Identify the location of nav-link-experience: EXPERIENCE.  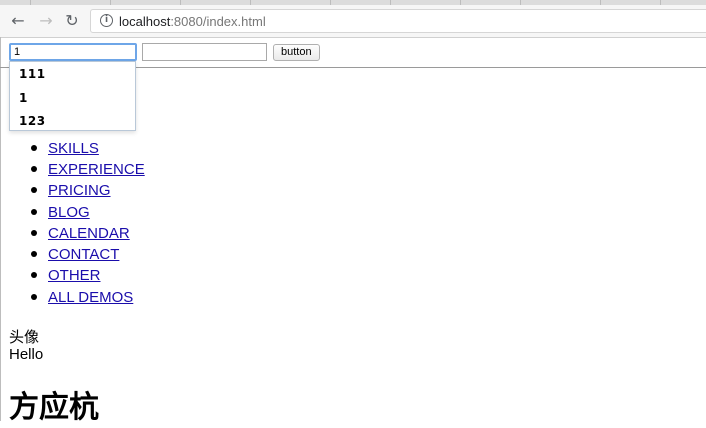
(96, 169).